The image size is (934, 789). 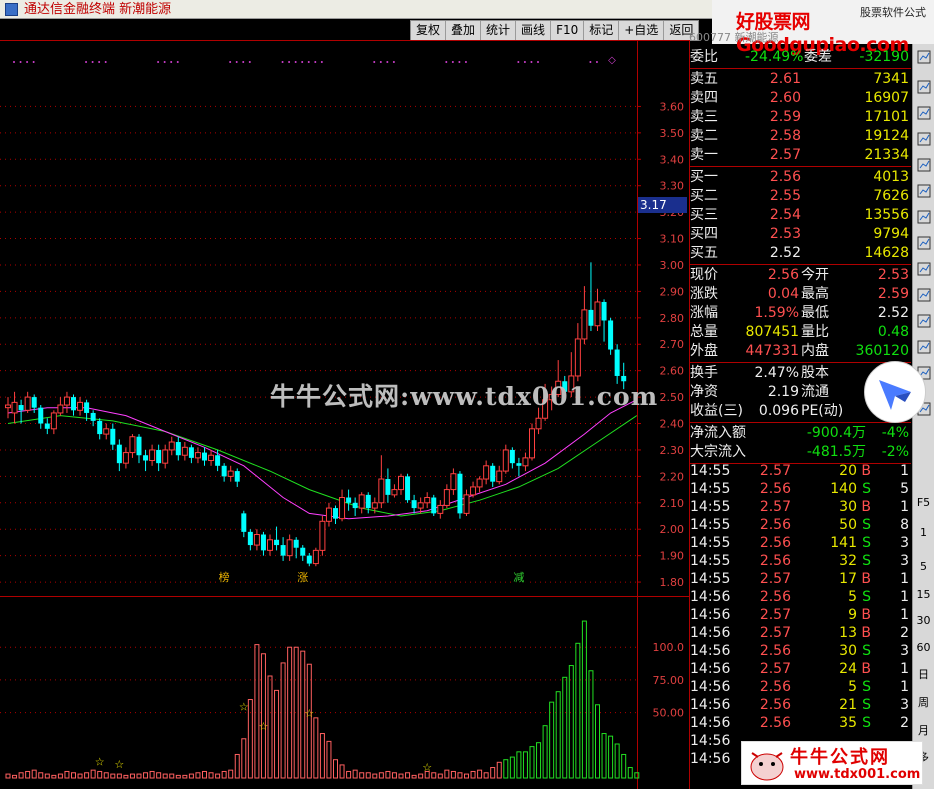 I want to click on toolbar-button-0: 复权, so click(x=429, y=30).